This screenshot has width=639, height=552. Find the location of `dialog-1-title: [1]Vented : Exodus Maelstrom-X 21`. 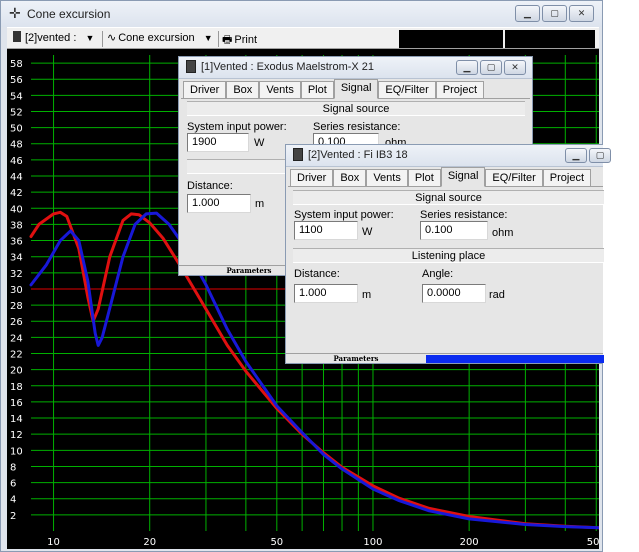

dialog-1-title: [1]Vented : Exodus Maelstrom-X 21 is located at coordinates (288, 67).